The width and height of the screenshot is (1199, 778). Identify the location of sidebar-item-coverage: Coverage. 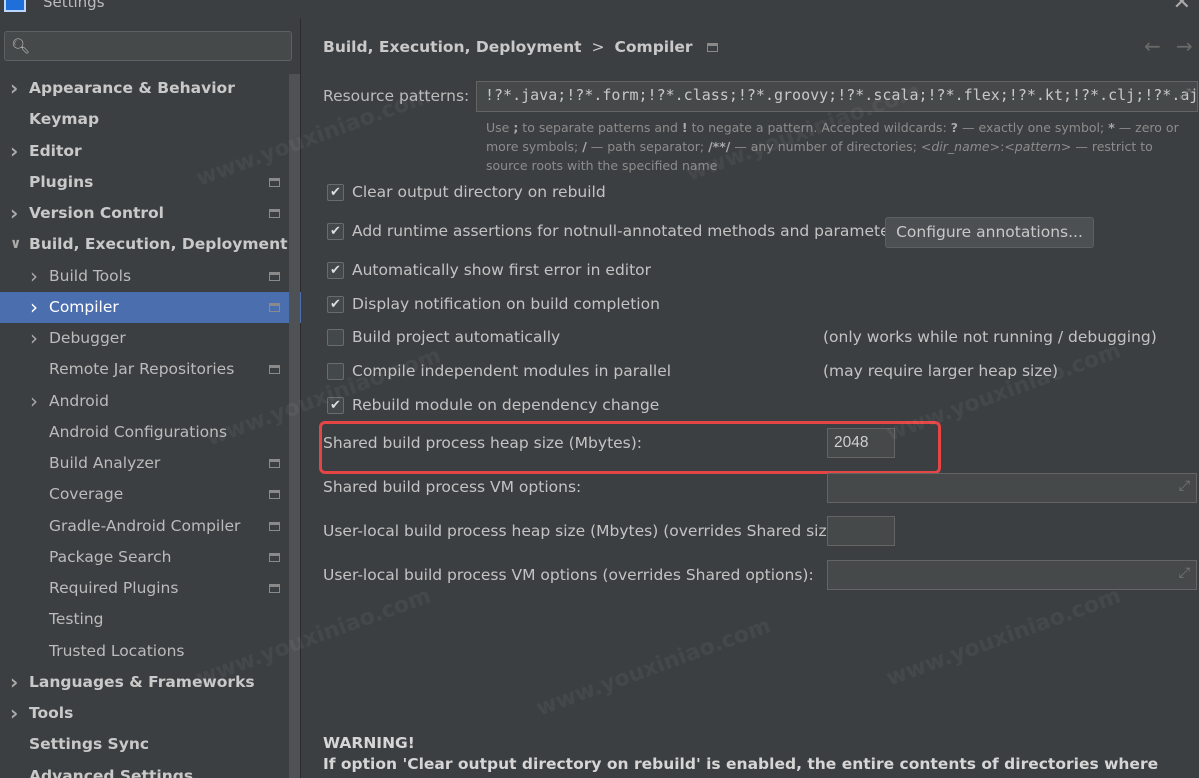
(144, 494).